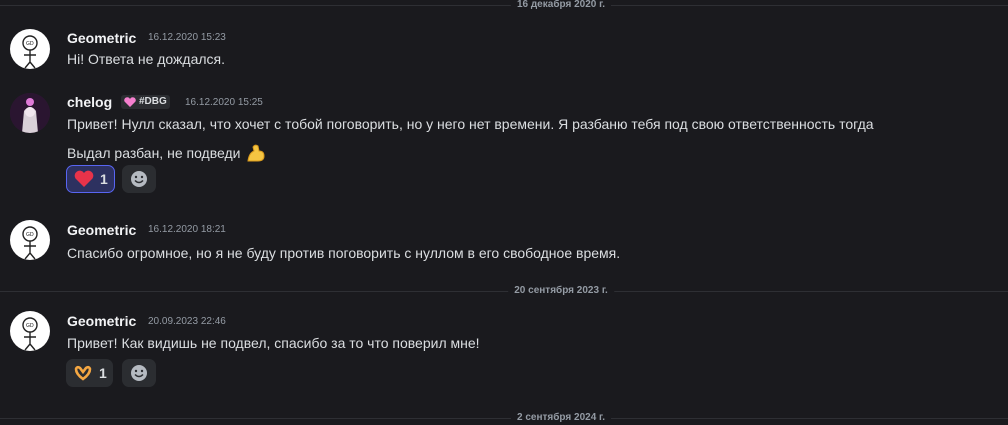  Describe the element at coordinates (504, 291) in the screenshot. I see `date-divider: 20 сентября 2023 г.` at that location.